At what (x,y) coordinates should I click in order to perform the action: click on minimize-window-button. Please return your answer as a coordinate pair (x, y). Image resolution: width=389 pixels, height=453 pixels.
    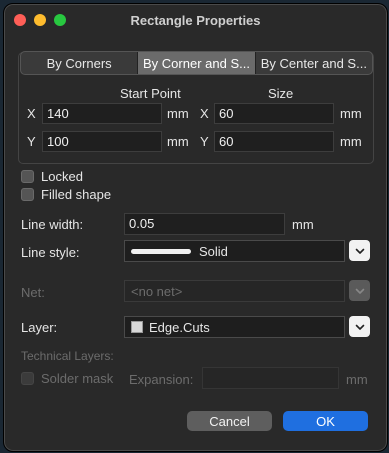
    Looking at the image, I should click on (40, 20).